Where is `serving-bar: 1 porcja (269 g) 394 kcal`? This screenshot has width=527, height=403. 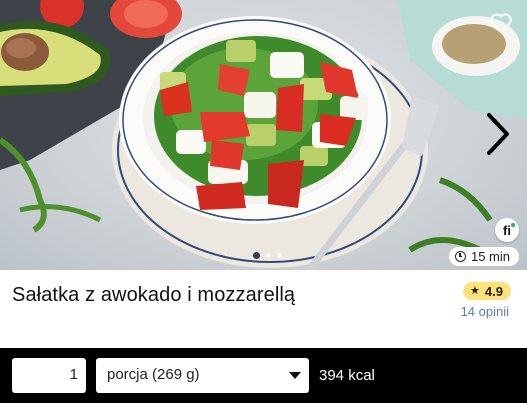 serving-bar: 1 porcja (269 g) 394 kcal is located at coordinates (263, 375).